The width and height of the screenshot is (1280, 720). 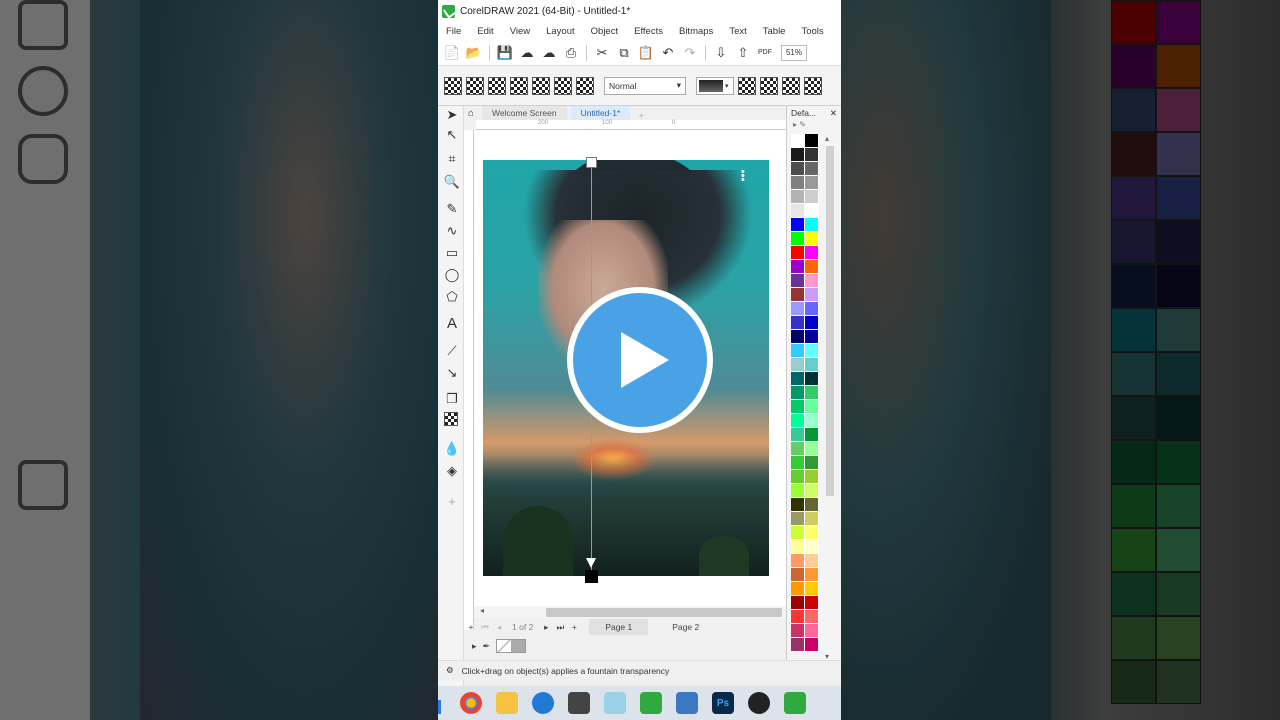 What do you see at coordinates (802, 124) in the screenshot?
I see `palette-eyedropper-icon: ✎` at bounding box center [802, 124].